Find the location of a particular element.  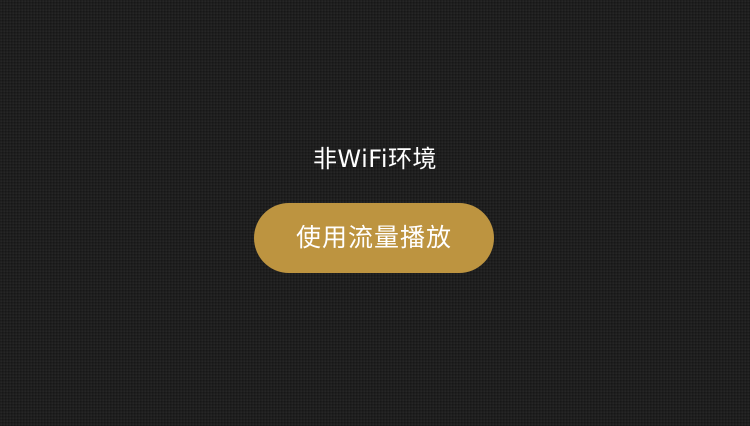

non-wifi-message: 非WiFi环境 is located at coordinates (375, 159).